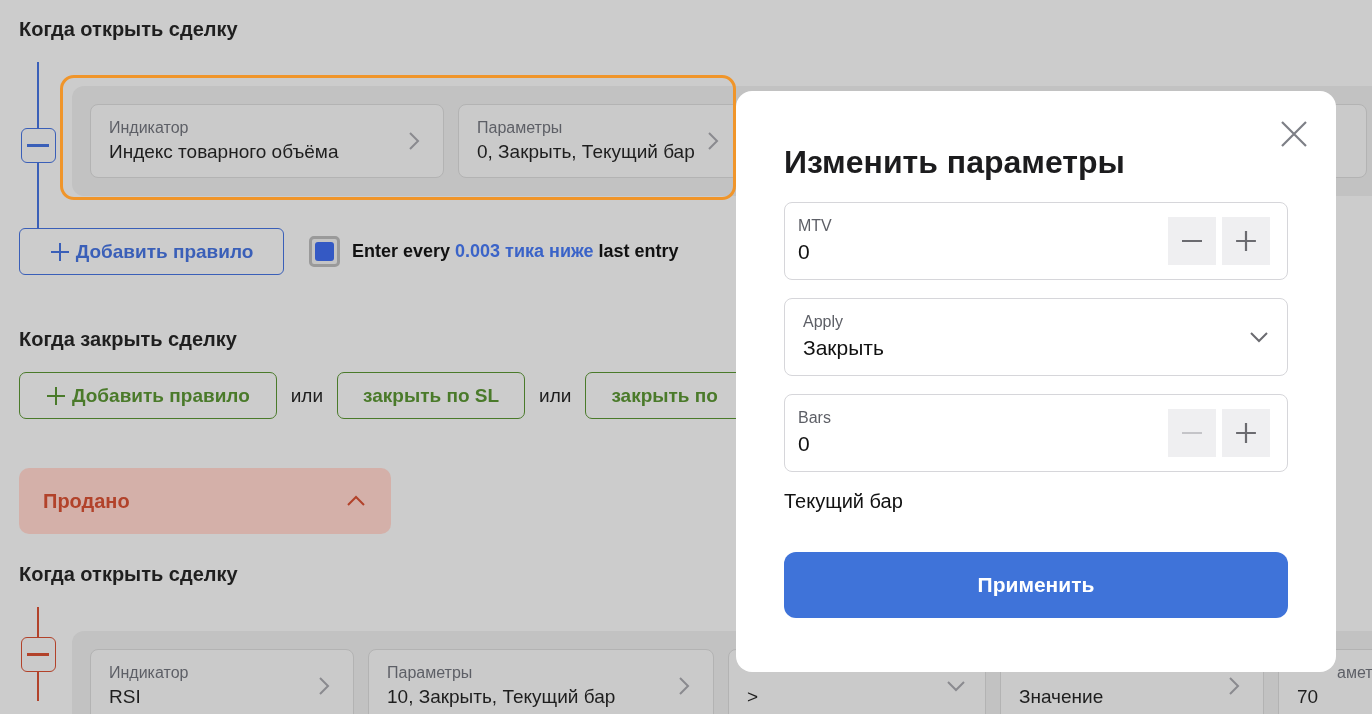 The height and width of the screenshot is (714, 1372). Describe the element at coordinates (222, 681) in the screenshot. I see `rule-card: Индикатор RSI` at that location.